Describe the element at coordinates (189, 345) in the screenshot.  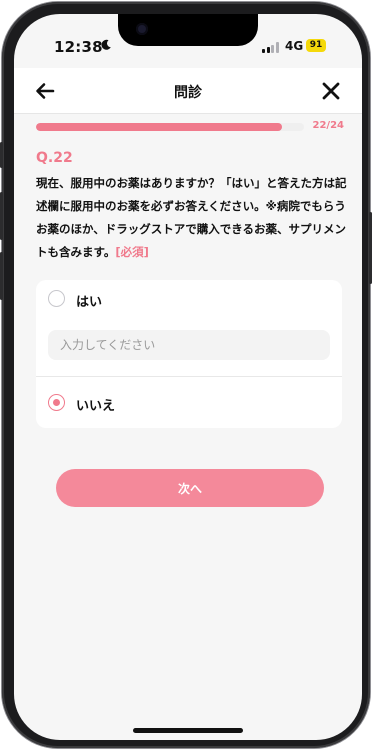
I see `medication-input` at that location.